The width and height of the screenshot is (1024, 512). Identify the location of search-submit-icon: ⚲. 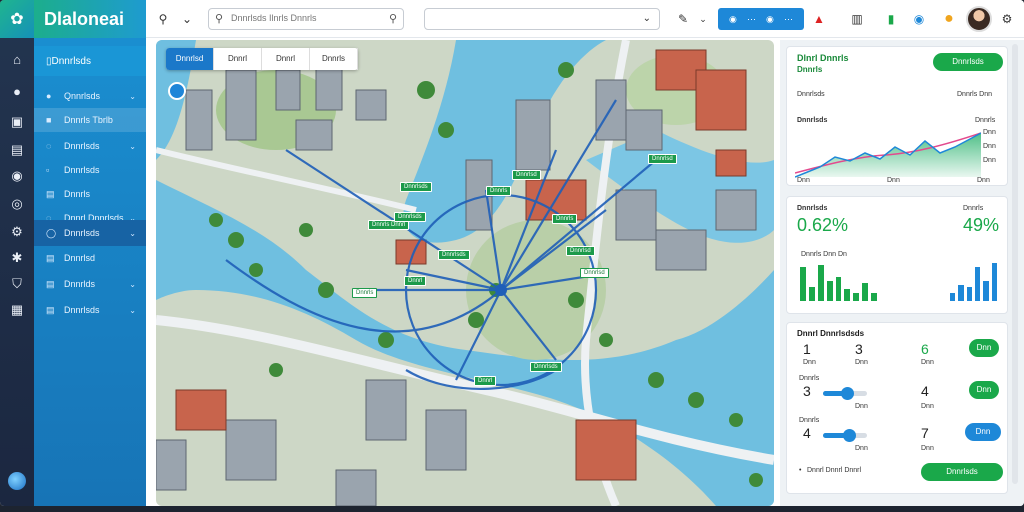
(393, 18).